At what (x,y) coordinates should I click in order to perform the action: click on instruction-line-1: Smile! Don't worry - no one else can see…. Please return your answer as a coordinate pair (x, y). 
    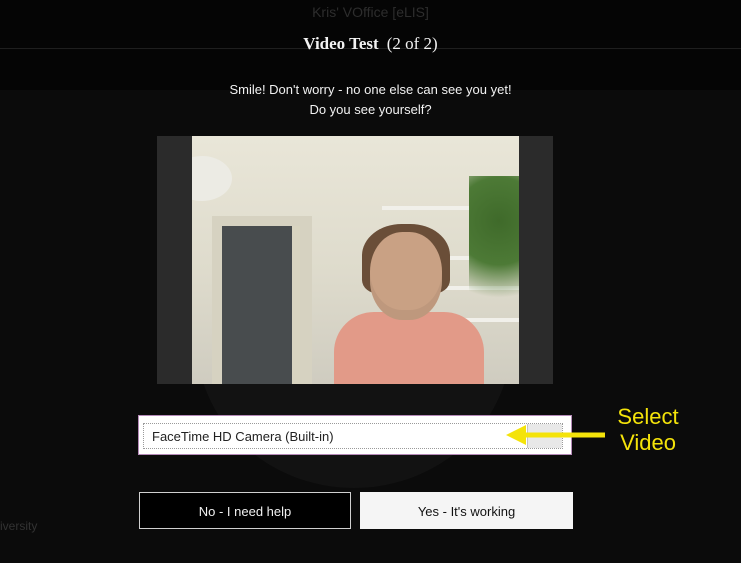
    Looking at the image, I should click on (370, 89).